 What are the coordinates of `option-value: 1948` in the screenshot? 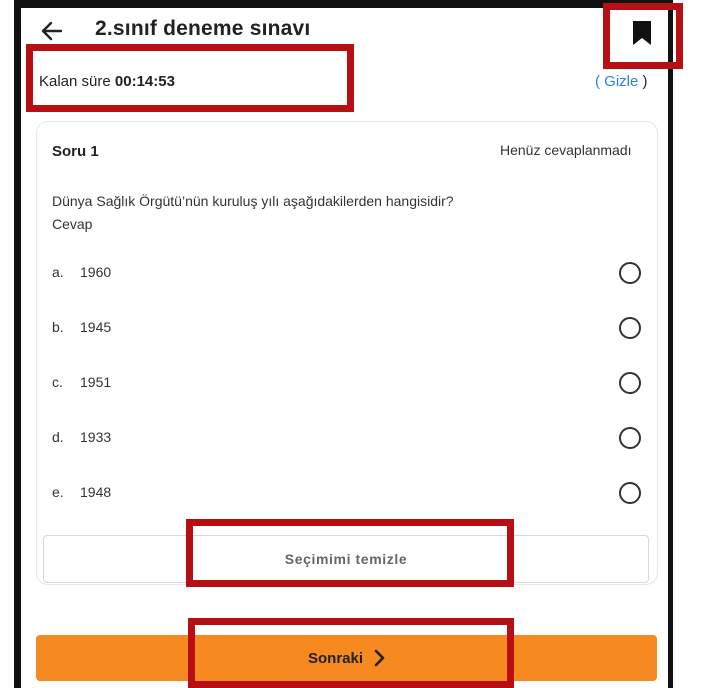 It's located at (96, 492).